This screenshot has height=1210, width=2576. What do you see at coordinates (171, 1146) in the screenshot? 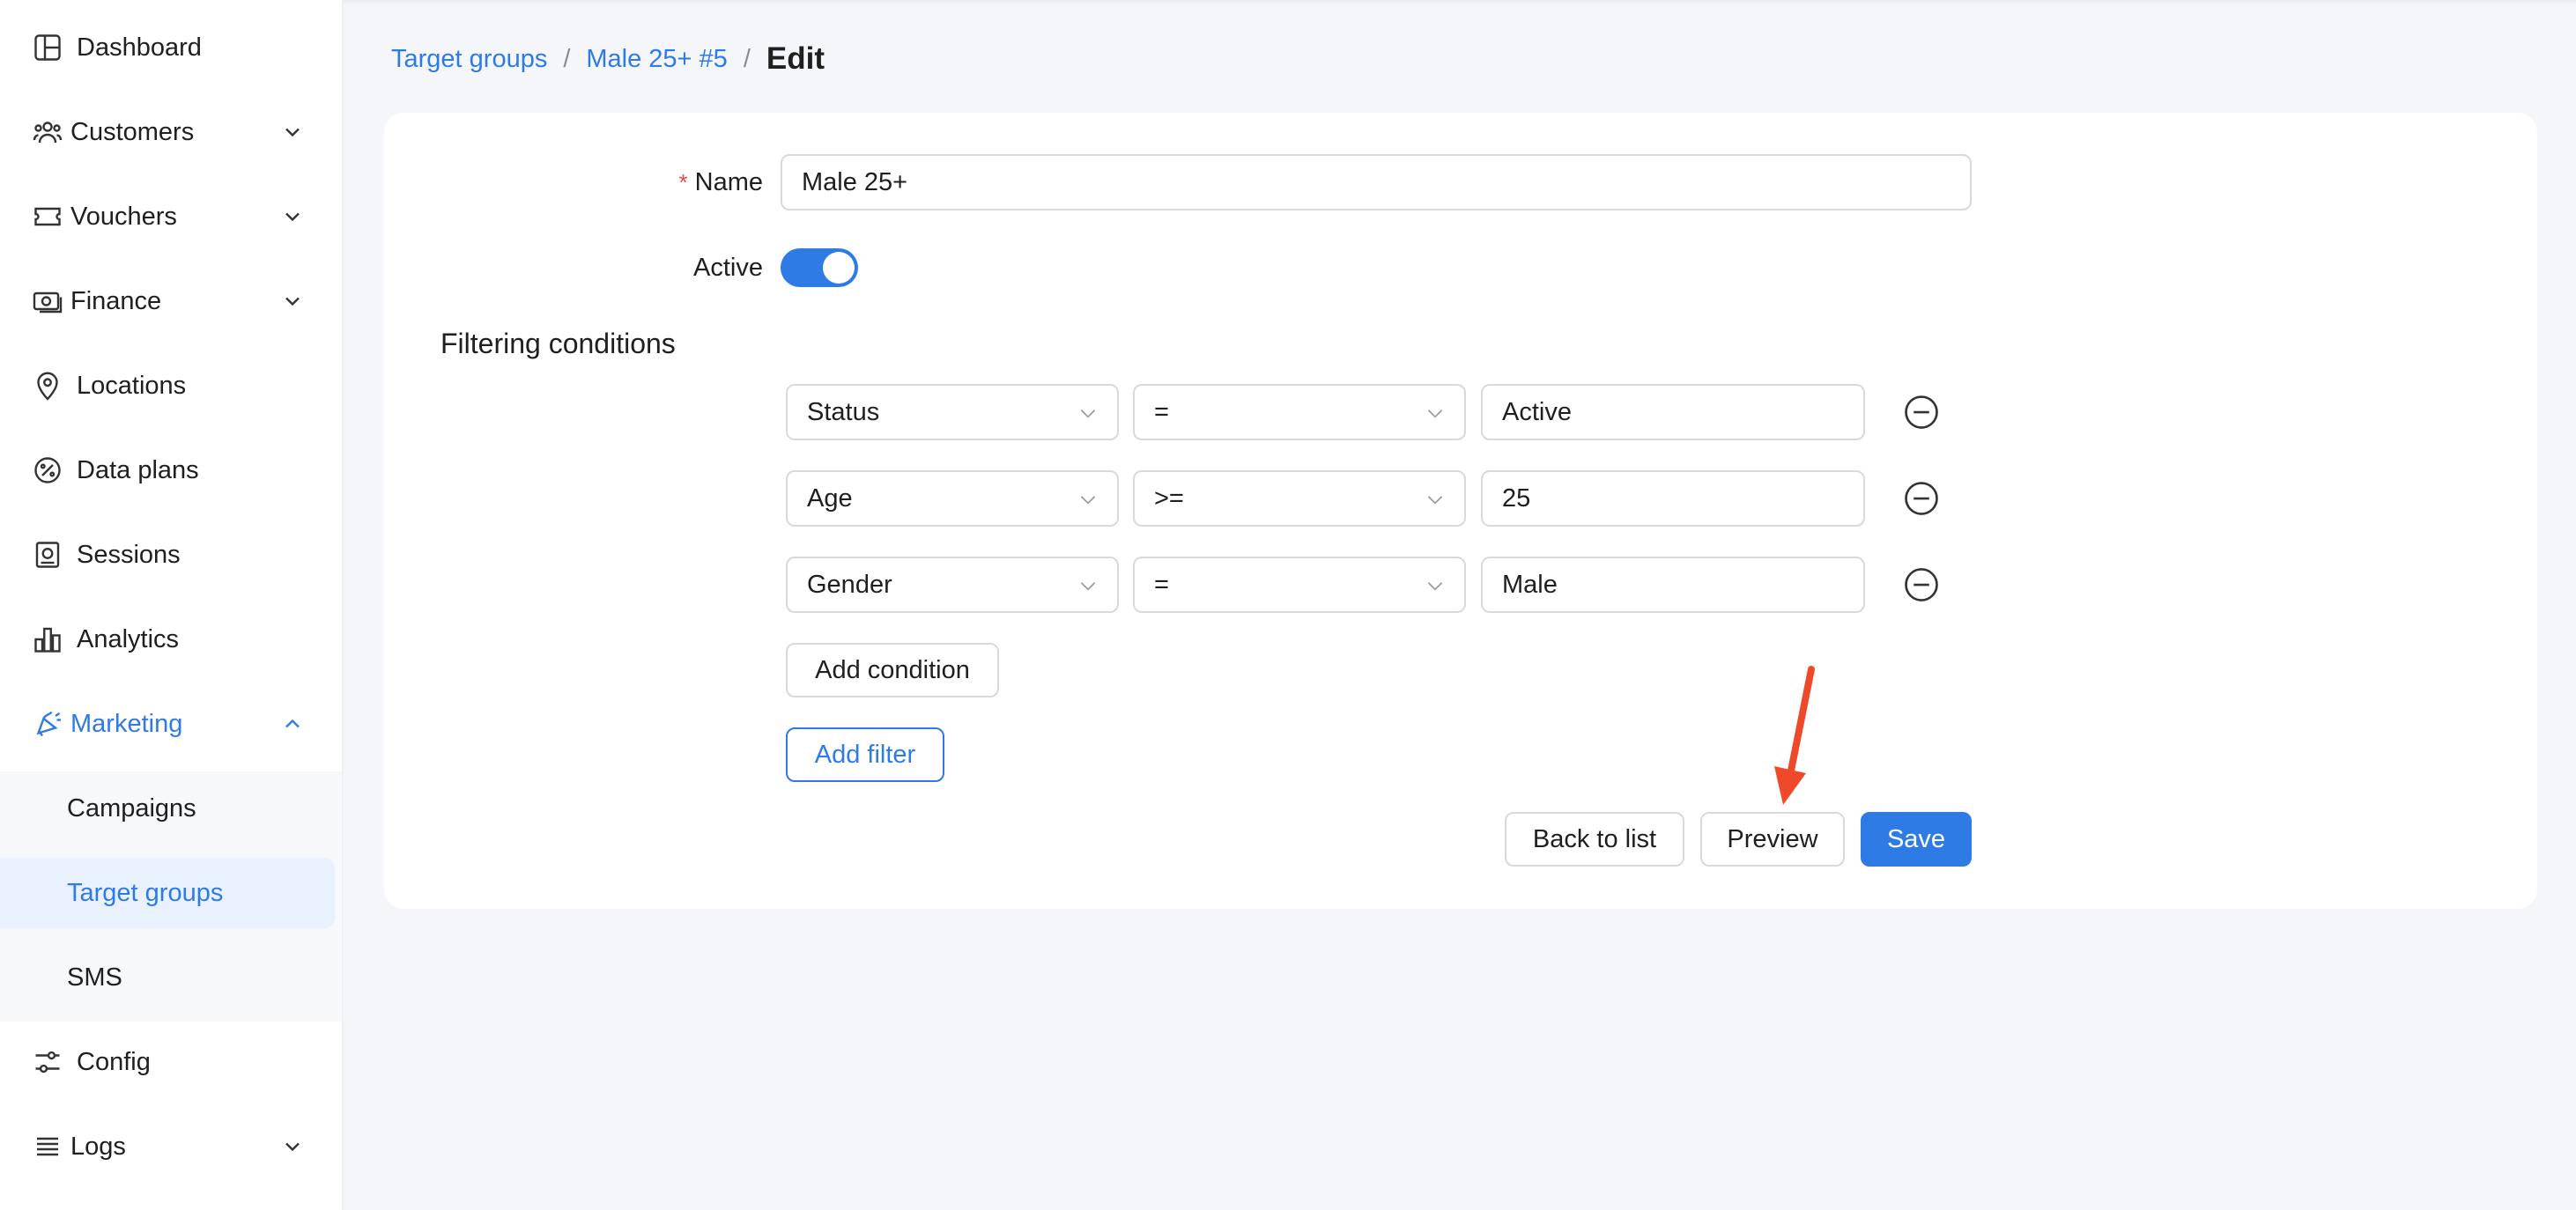
I see `sidebar-item-logs: Logs` at bounding box center [171, 1146].